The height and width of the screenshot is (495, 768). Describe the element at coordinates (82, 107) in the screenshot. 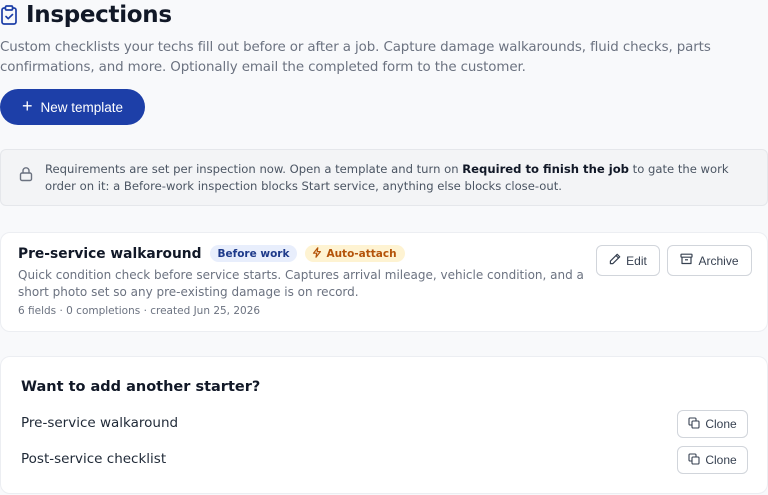

I see `new-template-label: New template` at that location.